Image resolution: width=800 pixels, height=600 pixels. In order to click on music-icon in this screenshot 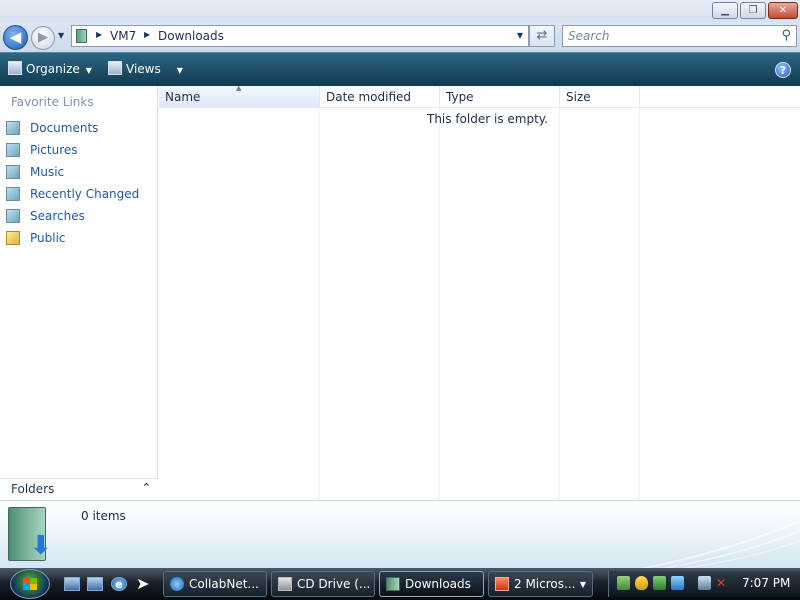, I will do `click(13, 172)`.